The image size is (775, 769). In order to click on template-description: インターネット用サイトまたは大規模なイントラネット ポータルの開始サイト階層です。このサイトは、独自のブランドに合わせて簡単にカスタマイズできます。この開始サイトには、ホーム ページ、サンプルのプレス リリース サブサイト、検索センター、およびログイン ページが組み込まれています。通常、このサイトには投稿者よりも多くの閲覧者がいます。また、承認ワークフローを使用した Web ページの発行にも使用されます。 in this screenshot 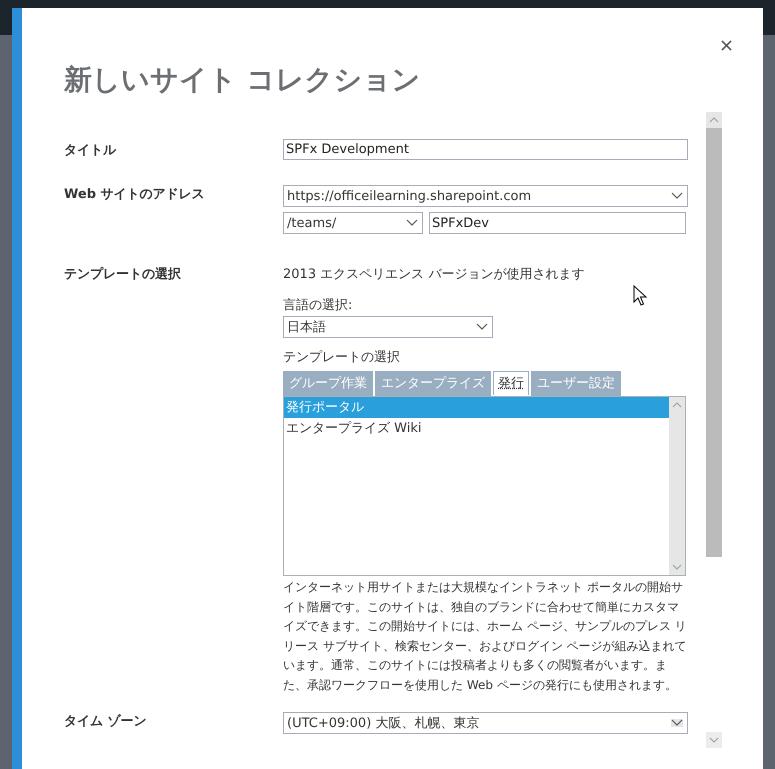, I will do `click(485, 636)`.